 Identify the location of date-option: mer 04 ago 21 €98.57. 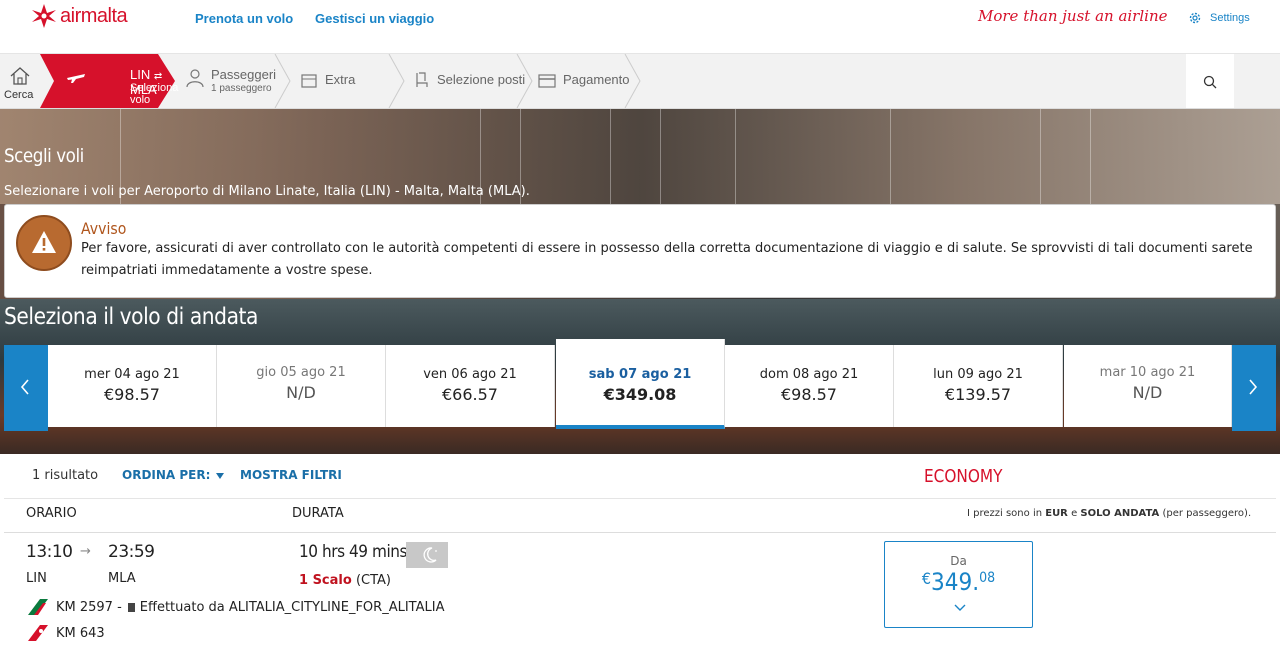
(132, 386).